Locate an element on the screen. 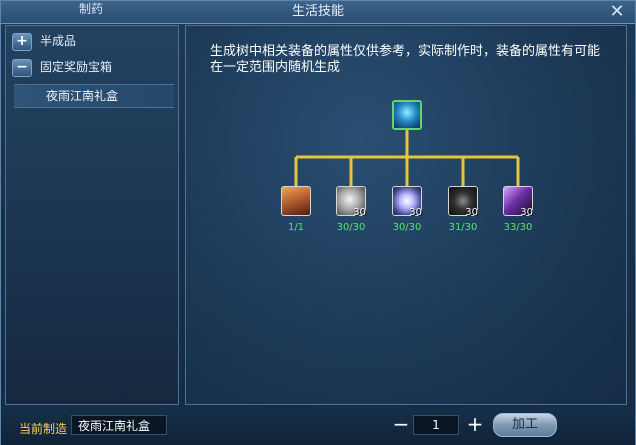  category-label: 固定奖励宝箱 is located at coordinates (76, 67).